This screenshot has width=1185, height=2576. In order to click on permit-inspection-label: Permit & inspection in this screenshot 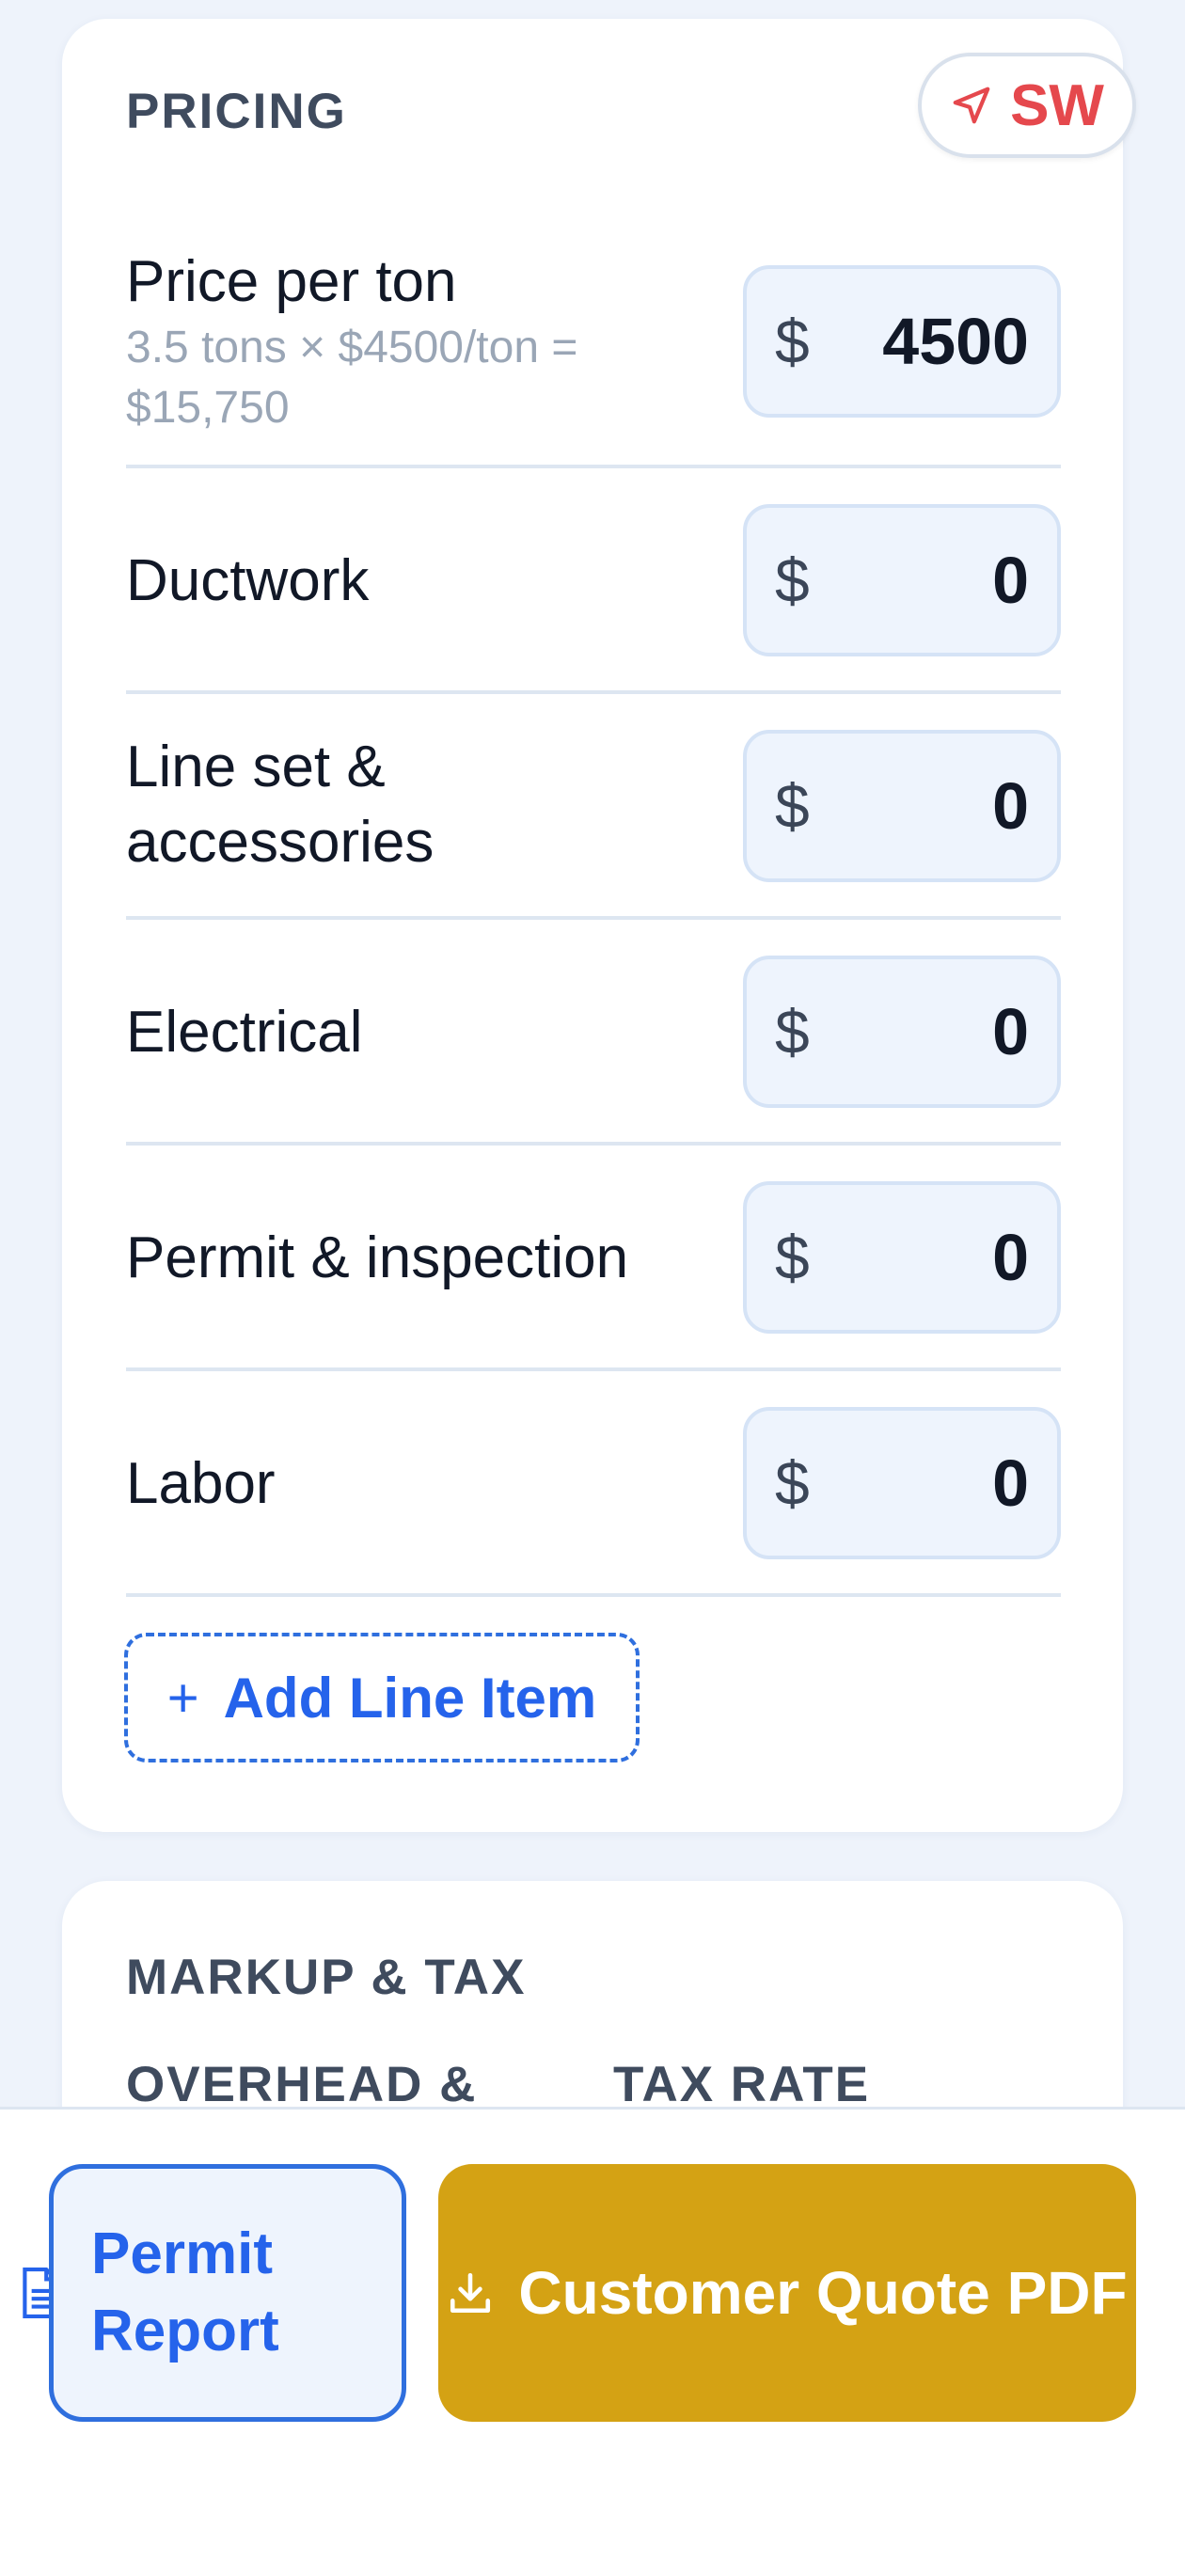, I will do `click(377, 1257)`.